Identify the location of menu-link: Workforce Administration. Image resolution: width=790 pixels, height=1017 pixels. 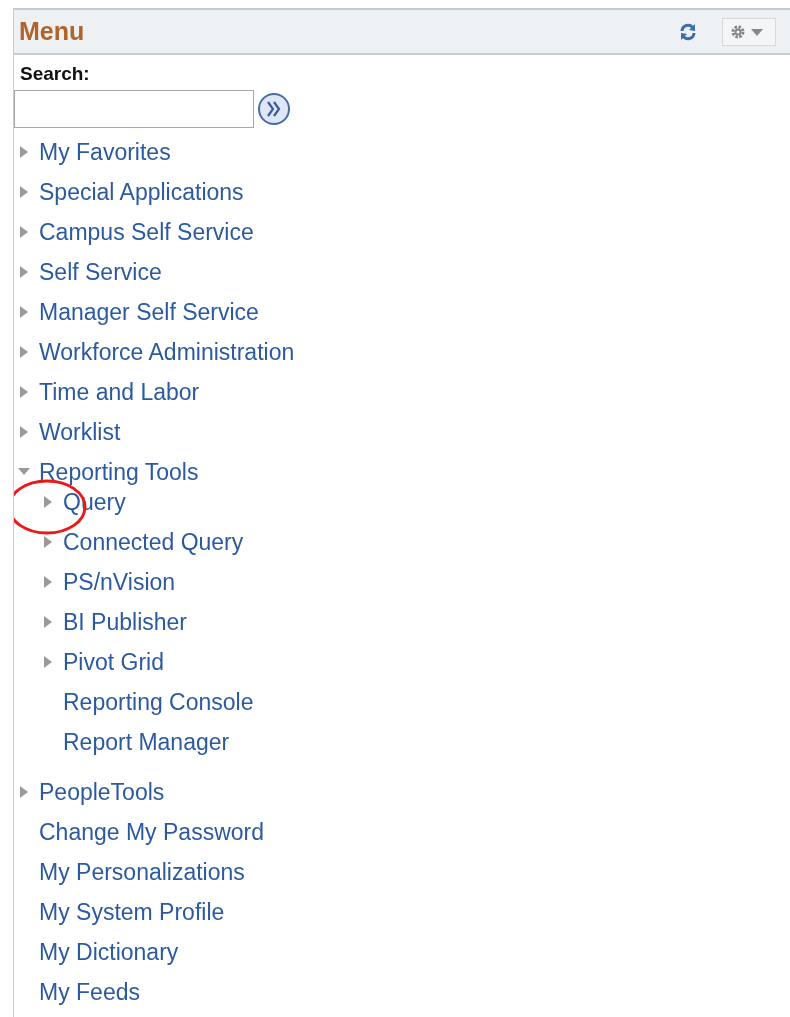
(167, 352).